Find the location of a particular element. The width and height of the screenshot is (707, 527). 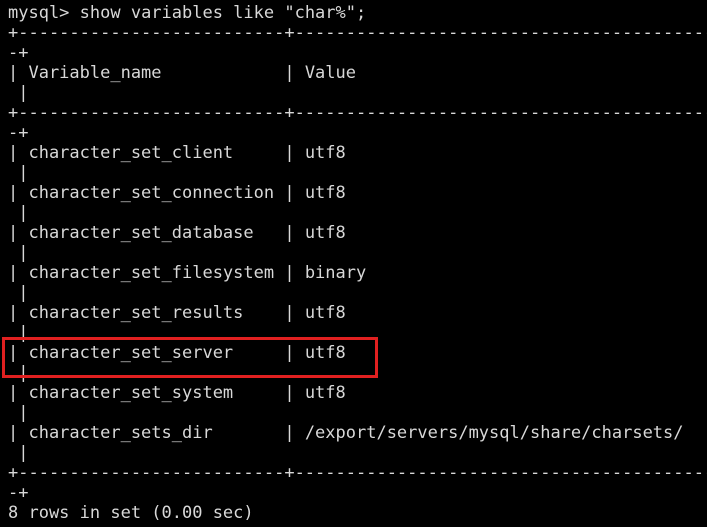

row-variable-name: | character_set_server is located at coordinates (146, 353).